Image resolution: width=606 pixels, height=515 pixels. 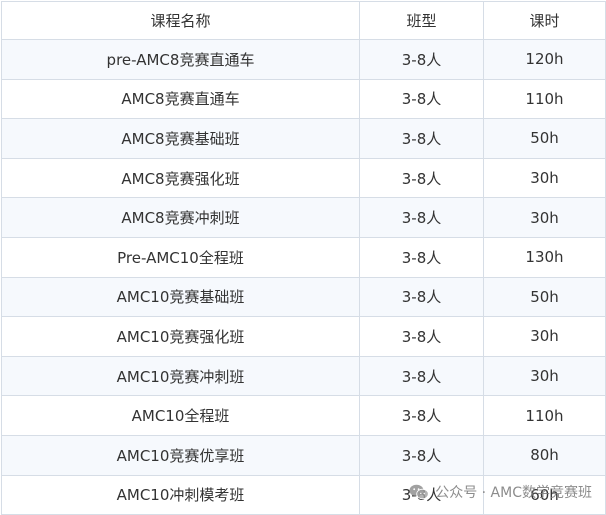 What do you see at coordinates (544, 20) in the screenshot?
I see `header-hours: 课时` at bounding box center [544, 20].